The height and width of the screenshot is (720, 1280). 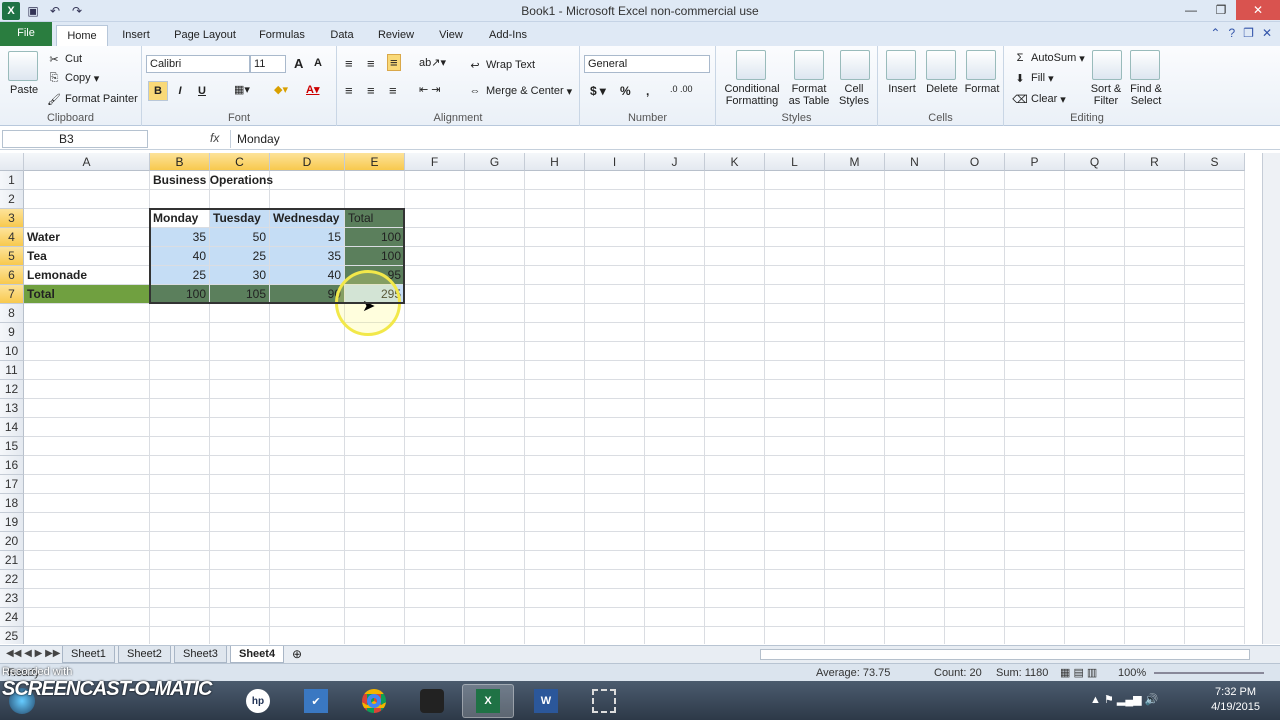 What do you see at coordinates (855, 598) in the screenshot?
I see `cell-m23` at bounding box center [855, 598].